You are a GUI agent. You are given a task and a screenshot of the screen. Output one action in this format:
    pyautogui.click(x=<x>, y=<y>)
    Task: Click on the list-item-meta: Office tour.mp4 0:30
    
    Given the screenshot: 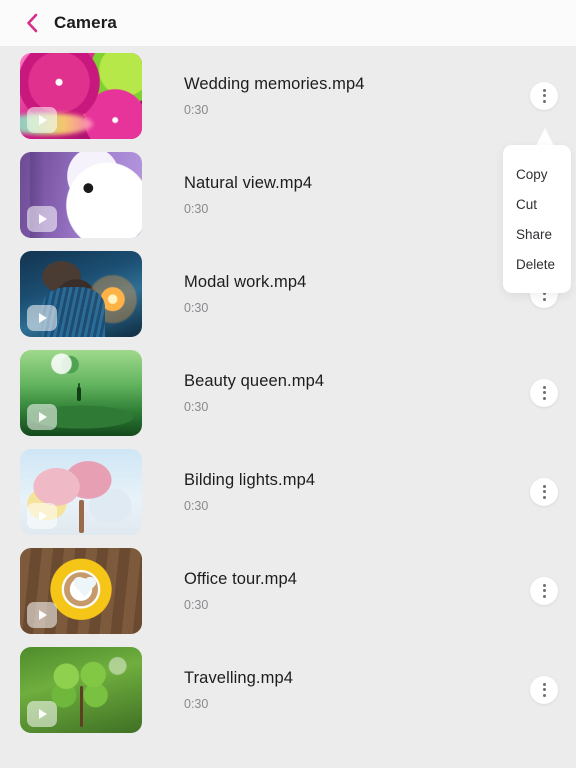 What is the action you would take?
    pyautogui.click(x=357, y=591)
    